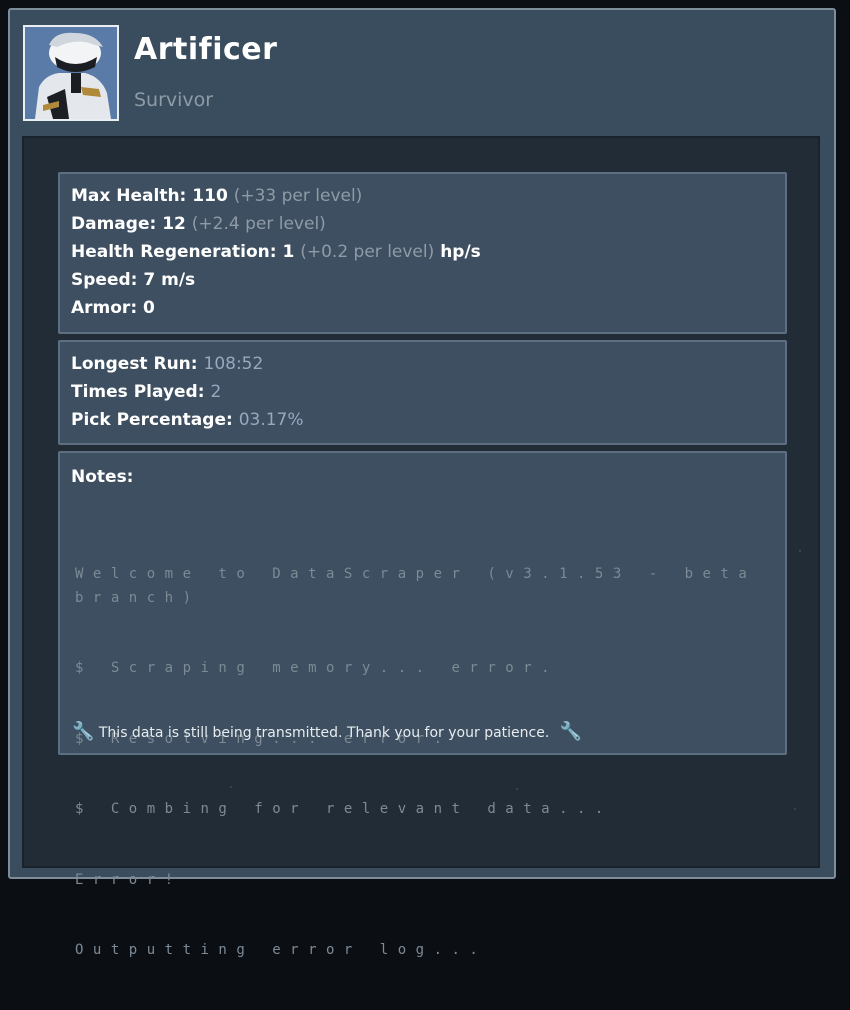  I want to click on stat-label: Times Played:, so click(138, 392).